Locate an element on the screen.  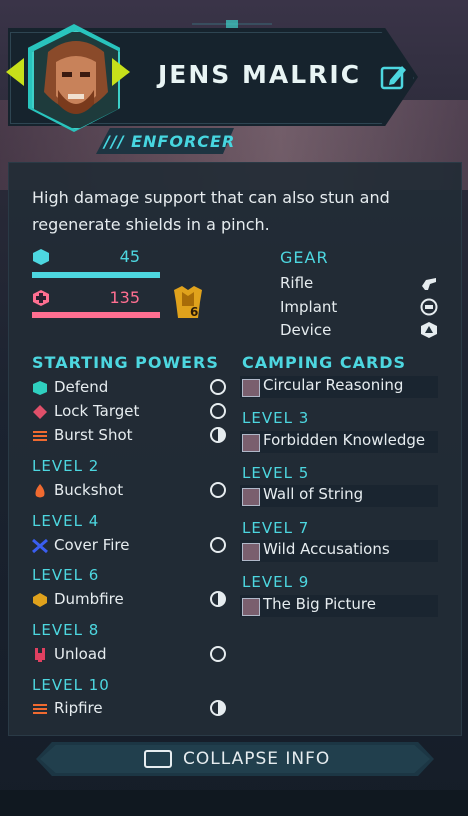
power-label: Buckshot is located at coordinates (89, 490).